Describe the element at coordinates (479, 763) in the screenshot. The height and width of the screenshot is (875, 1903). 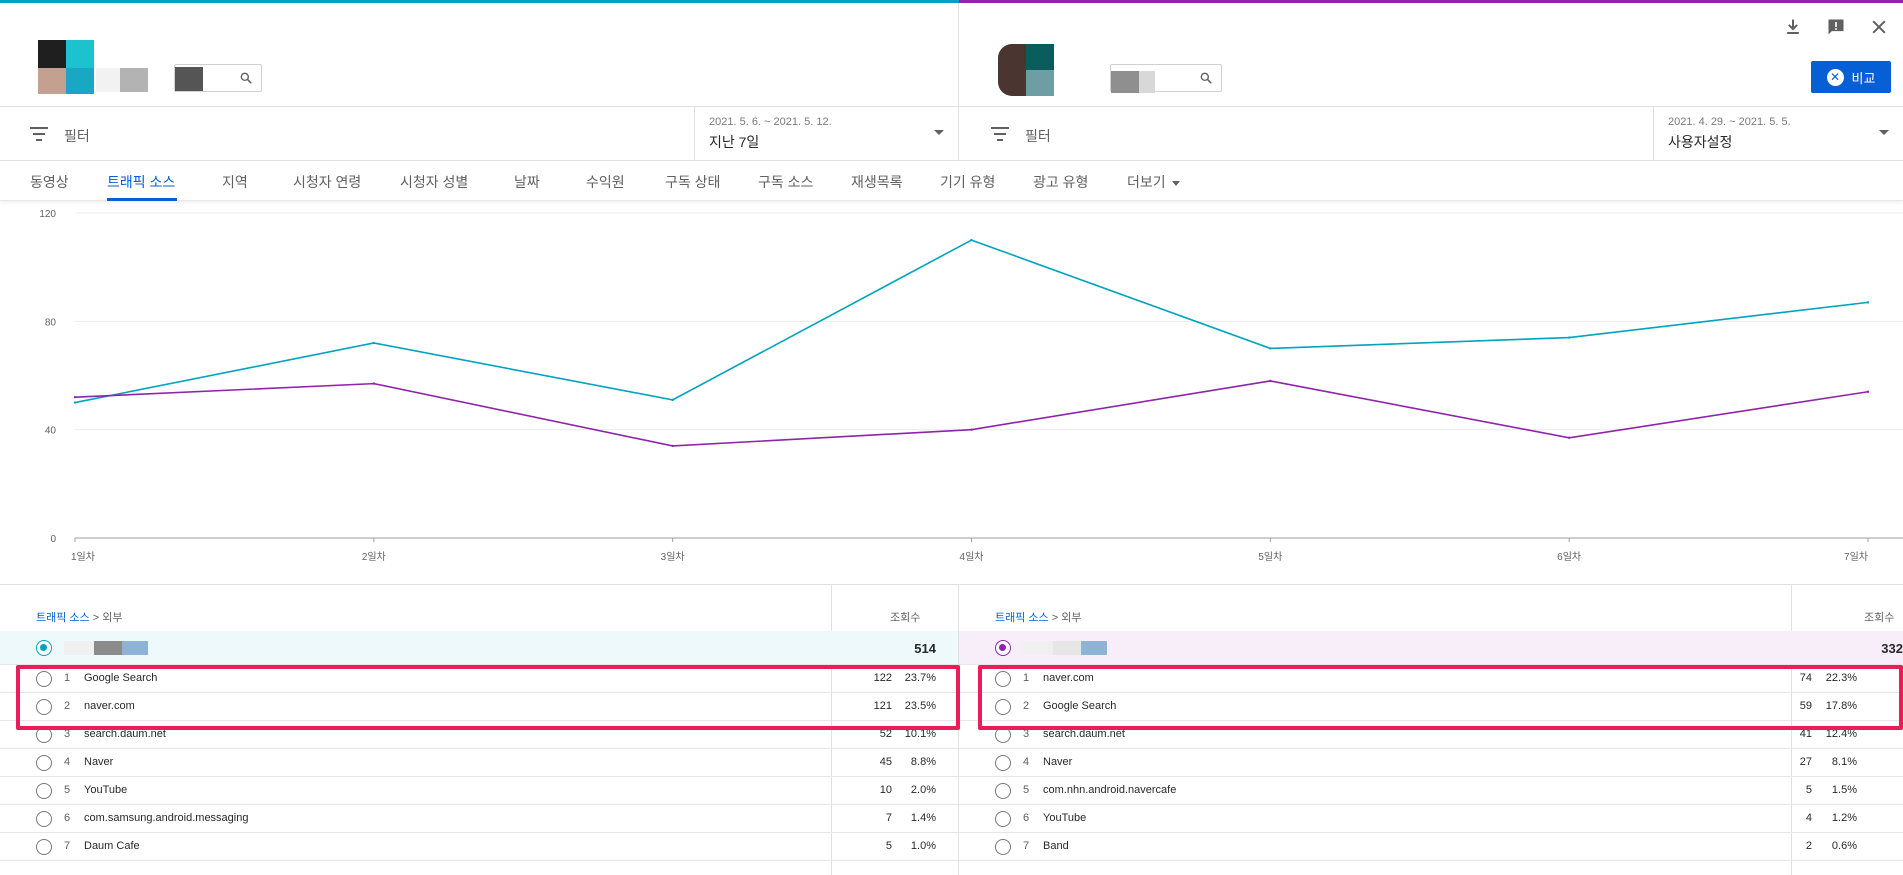
I see `table-row: 4 Naver 45 8.8%` at that location.